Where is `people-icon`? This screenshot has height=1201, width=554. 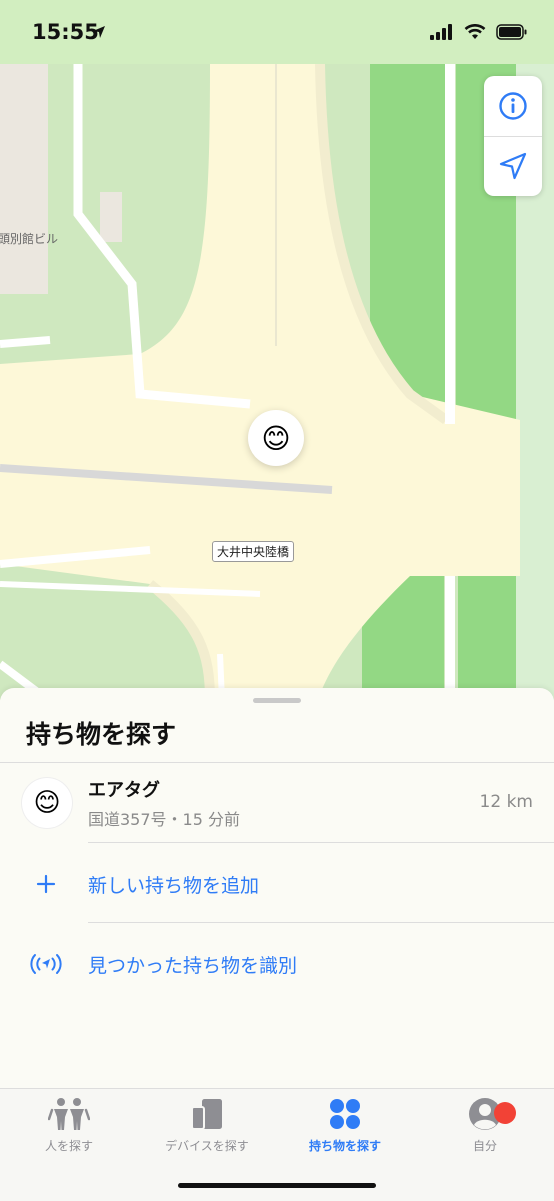 people-icon is located at coordinates (69, 1114).